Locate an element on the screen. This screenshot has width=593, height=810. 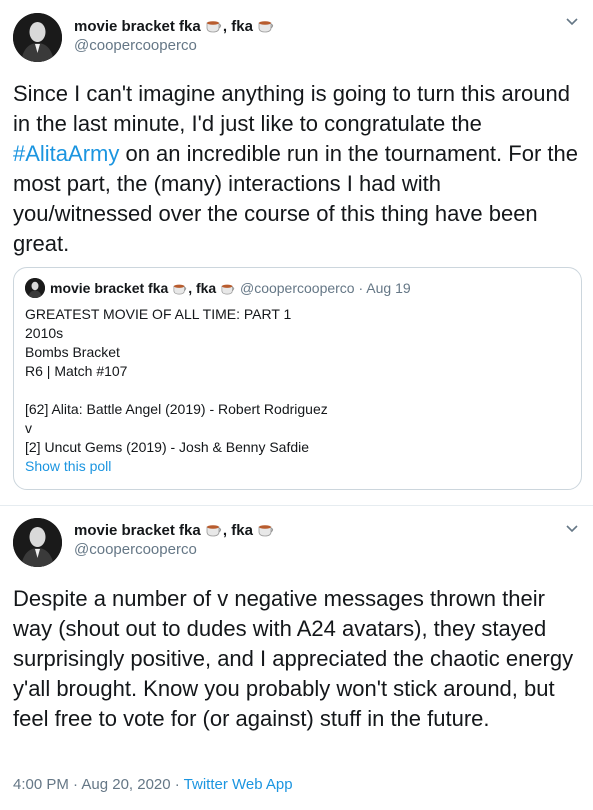
source-link: Twitter Web App is located at coordinates (238, 784).